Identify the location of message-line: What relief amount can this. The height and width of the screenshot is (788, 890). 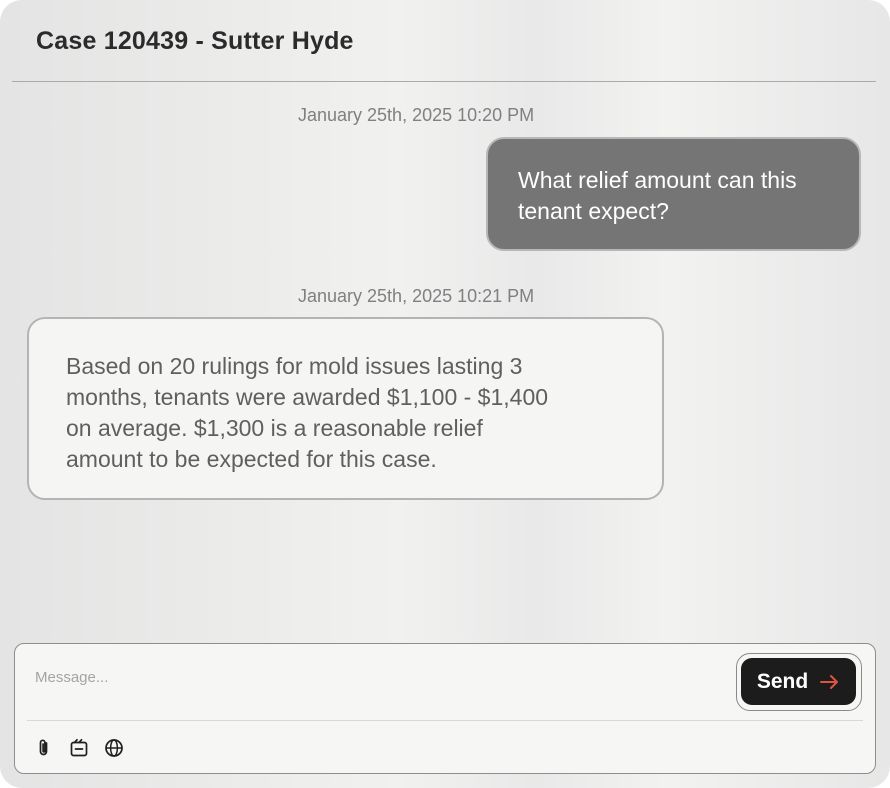
(657, 180).